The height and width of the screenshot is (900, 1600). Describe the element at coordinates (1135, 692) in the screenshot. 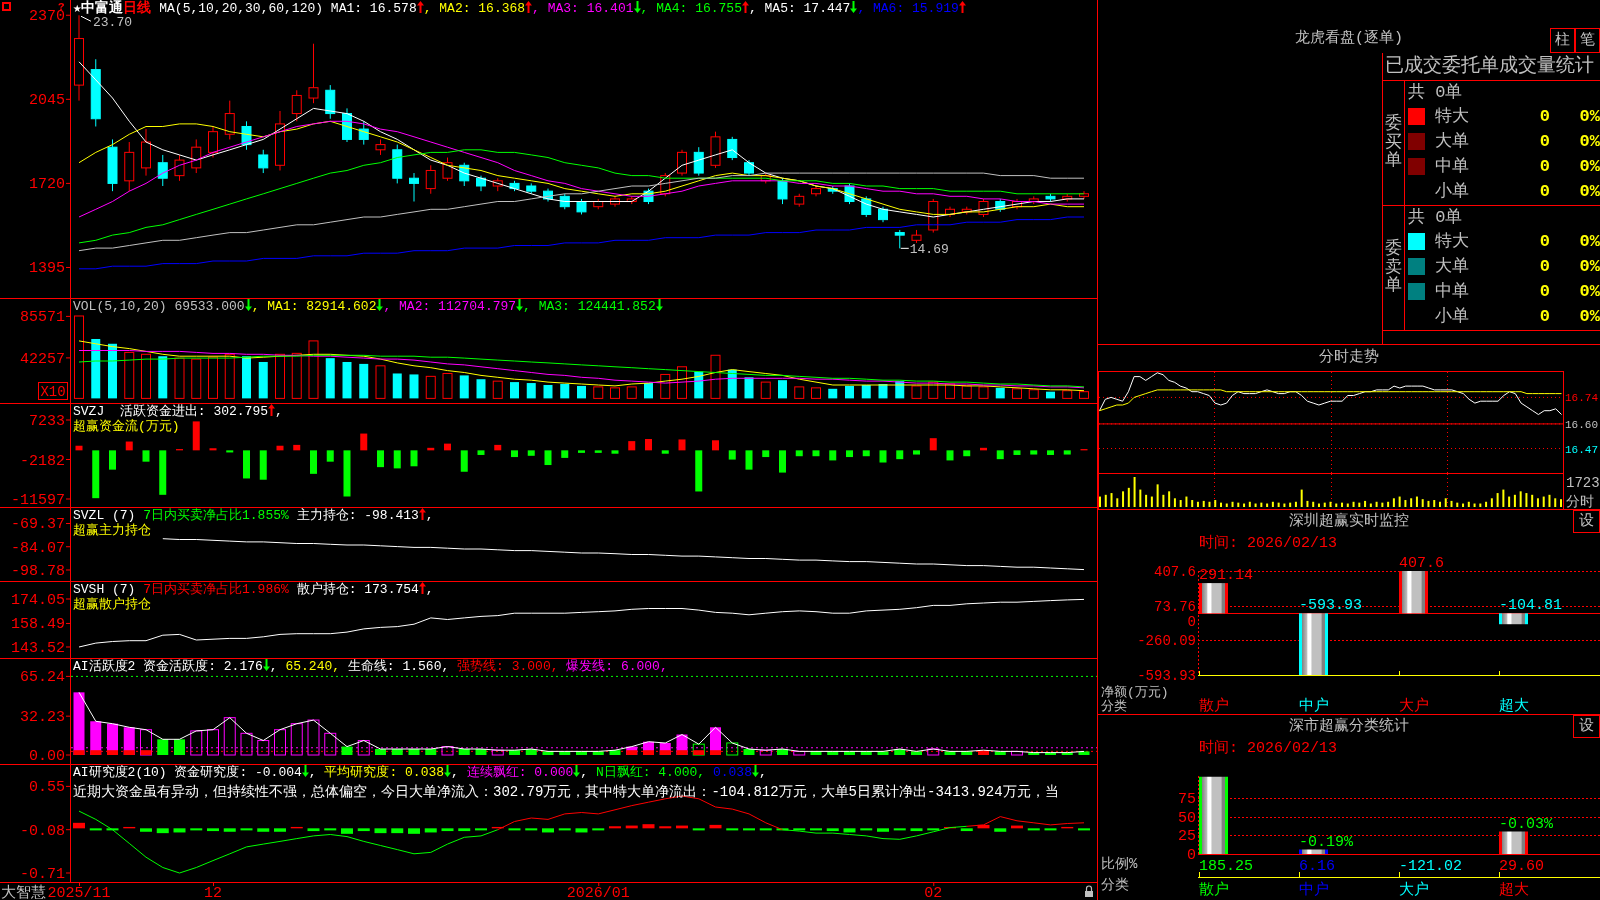

I see `axis-title: 净额(万元)` at that location.